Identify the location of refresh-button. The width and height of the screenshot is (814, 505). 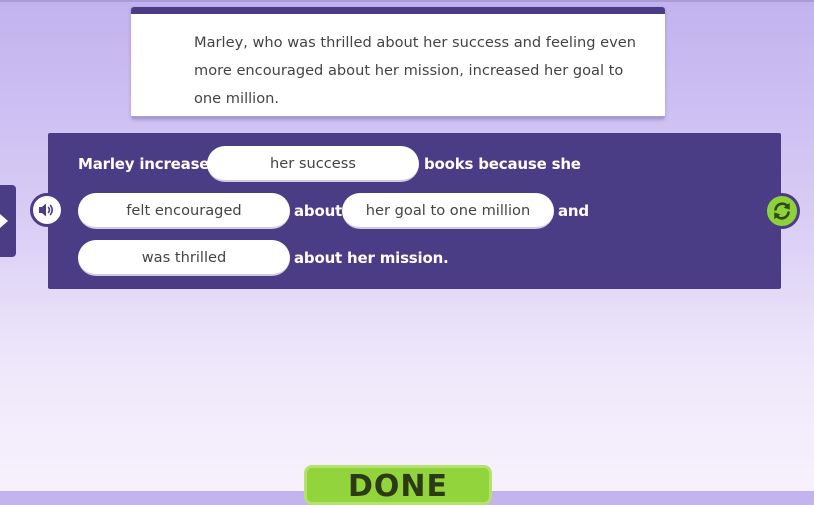
(782, 211).